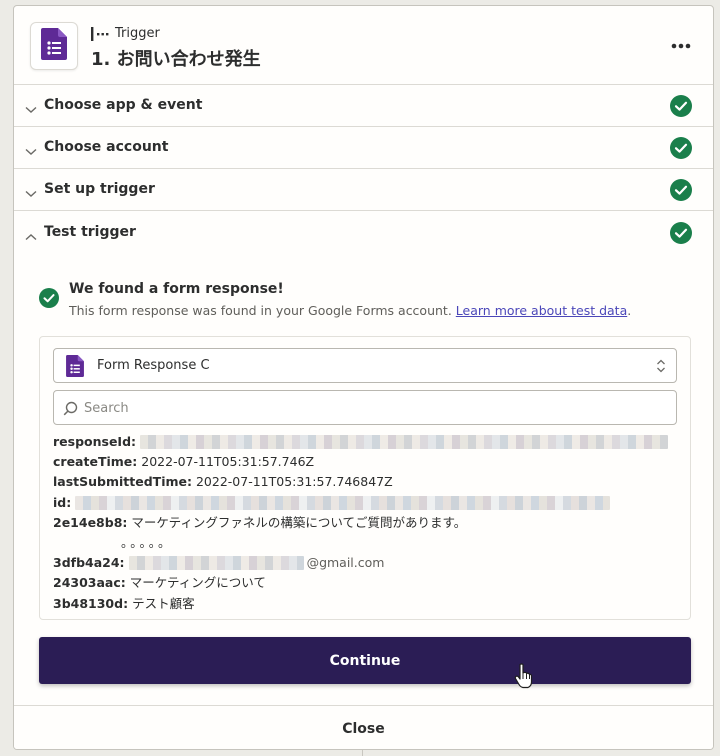 Image resolution: width=720 pixels, height=756 pixels. I want to click on continue-button: Continue, so click(365, 660).